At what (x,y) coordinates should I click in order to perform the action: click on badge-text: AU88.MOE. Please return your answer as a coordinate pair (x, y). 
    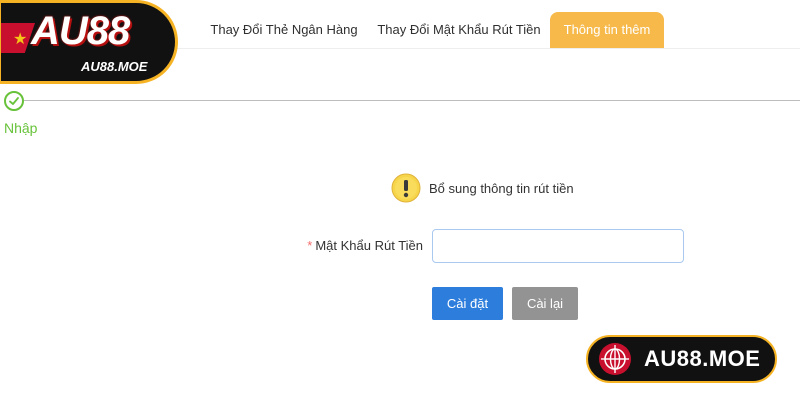
    Looking at the image, I should click on (702, 358).